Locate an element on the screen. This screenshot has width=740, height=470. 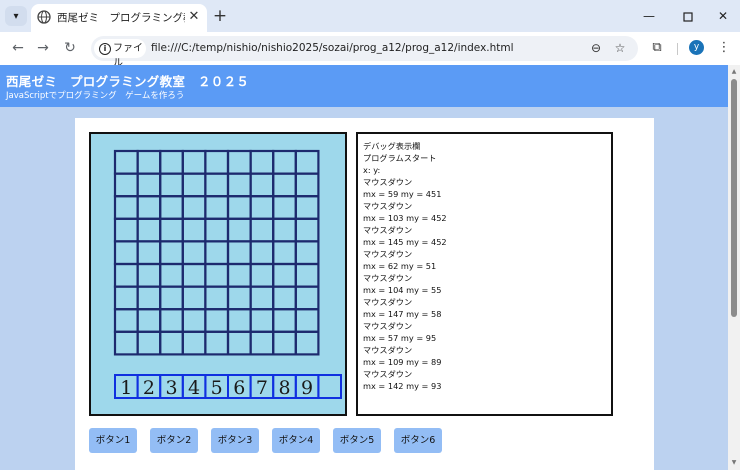
close-icon: ✕ is located at coordinates (194, 17).